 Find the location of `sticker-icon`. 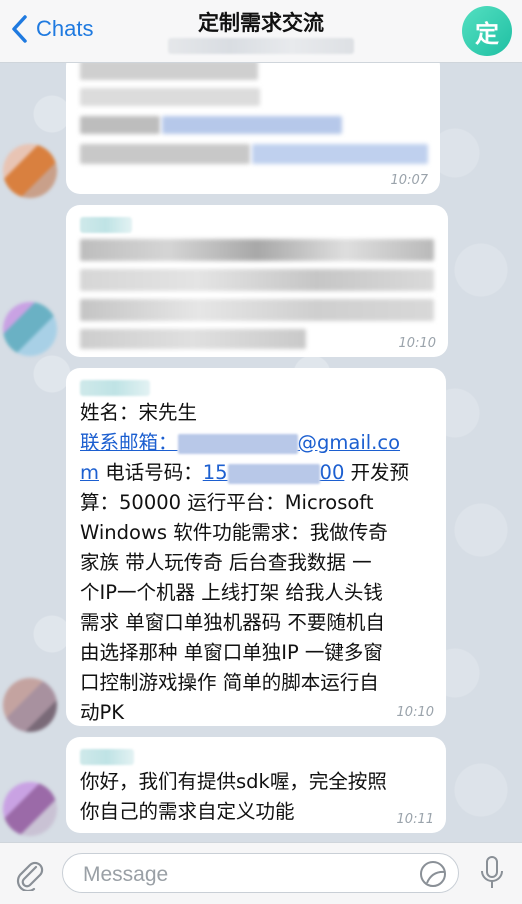

sticker-icon is located at coordinates (433, 874).